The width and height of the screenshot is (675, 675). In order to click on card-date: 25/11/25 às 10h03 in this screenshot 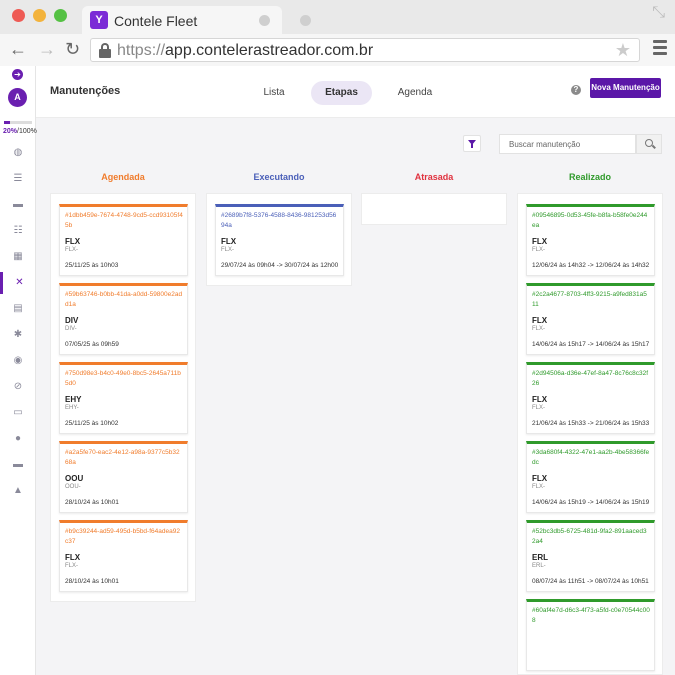, I will do `click(92, 265)`.